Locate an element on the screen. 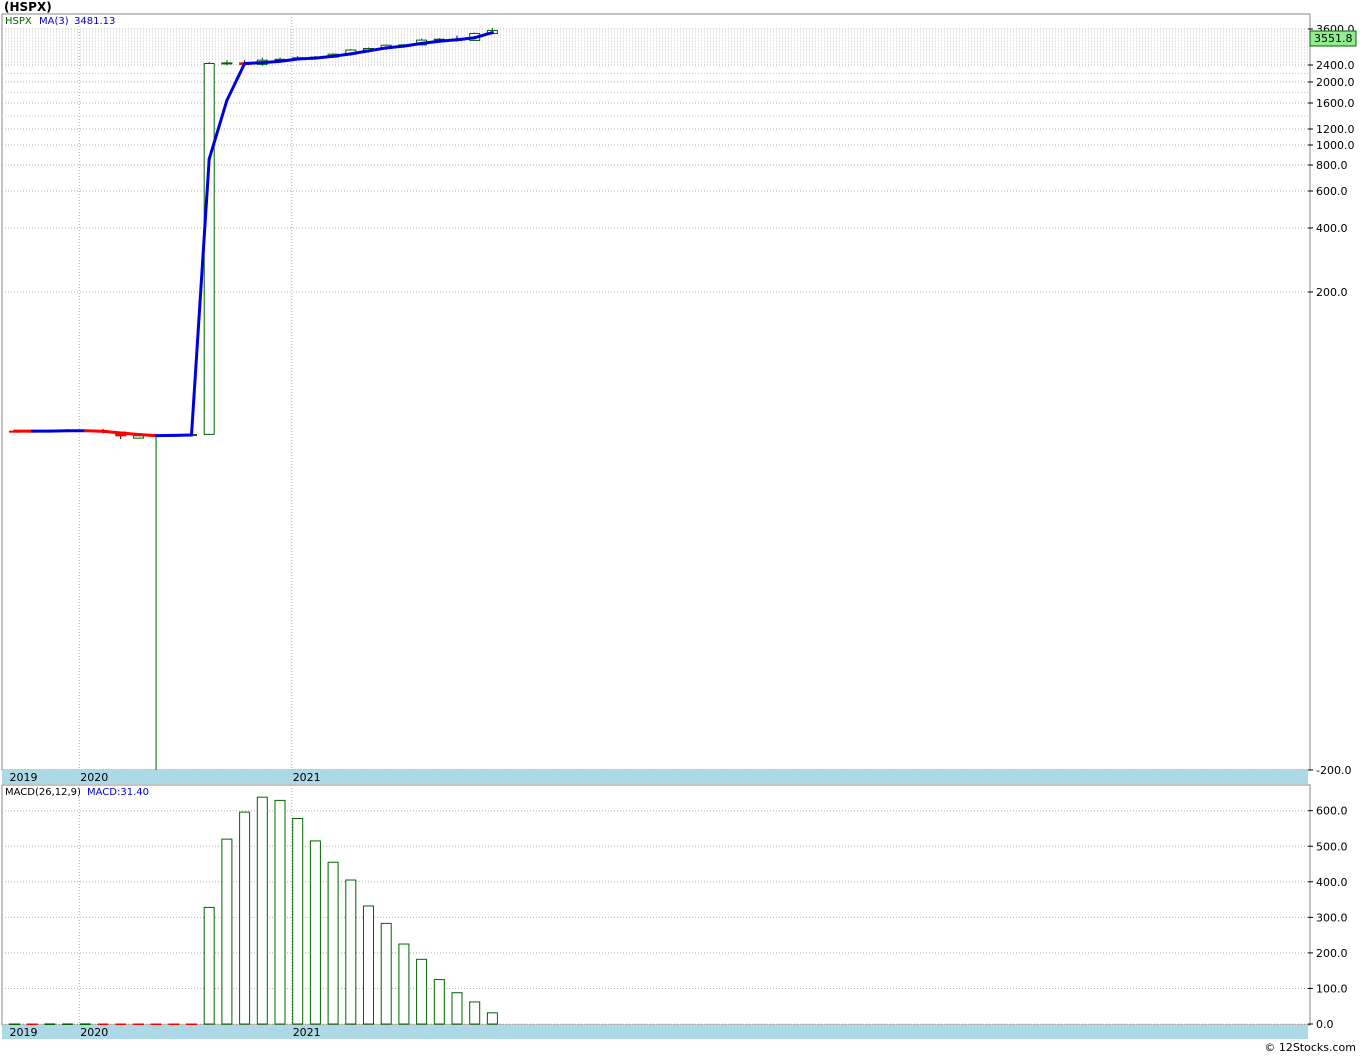  price-y-tick-label: 1200.0 is located at coordinates (1335, 129).